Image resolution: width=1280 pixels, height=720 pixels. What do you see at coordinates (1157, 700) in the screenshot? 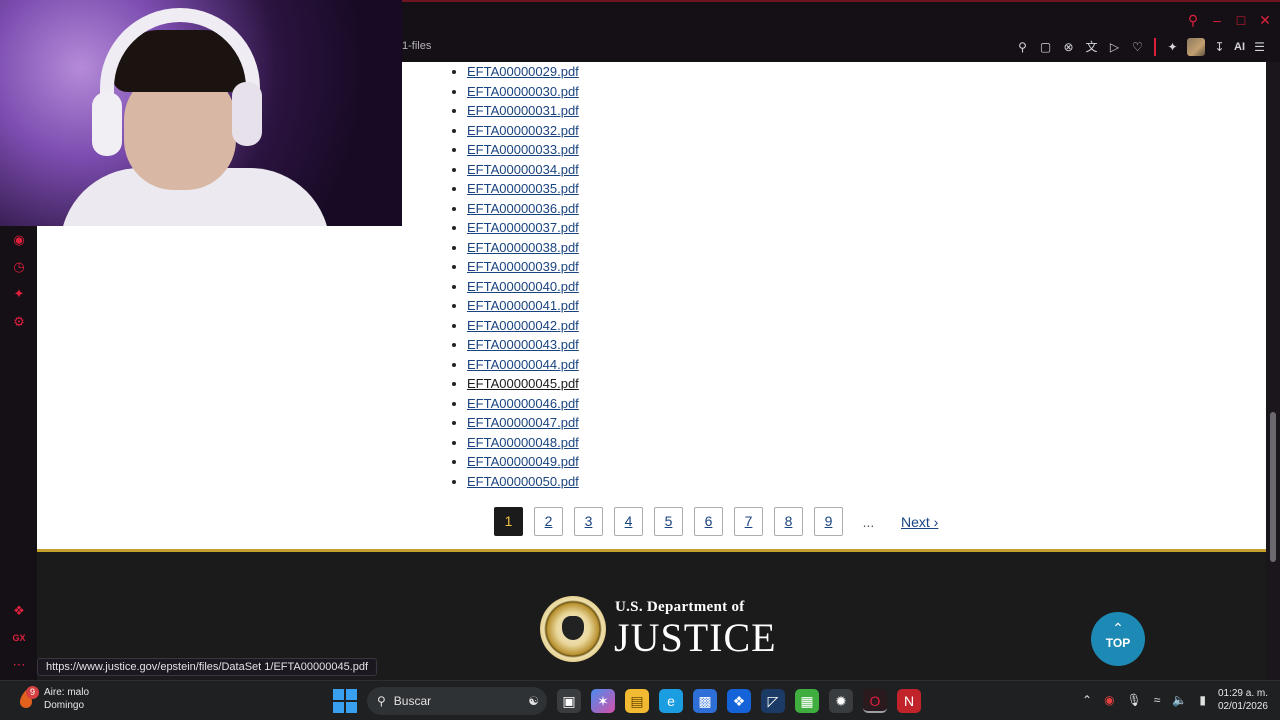
I see `wifi-icon: ≈` at bounding box center [1157, 700].